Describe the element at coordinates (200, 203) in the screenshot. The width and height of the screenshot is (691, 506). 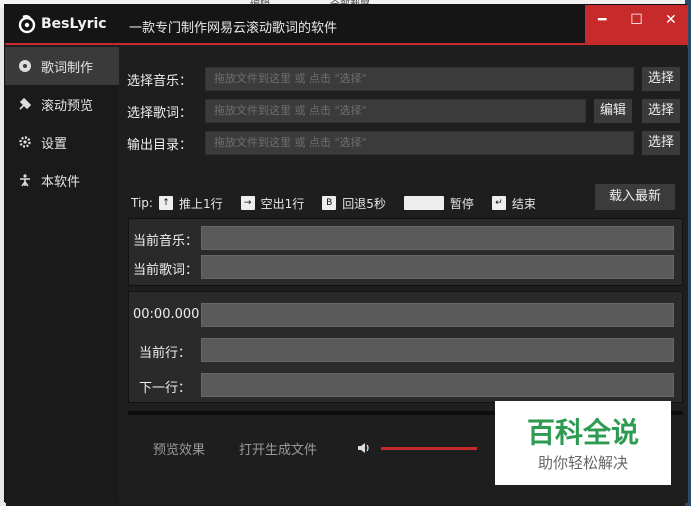
I see `tip-push-up: 推上1行` at that location.